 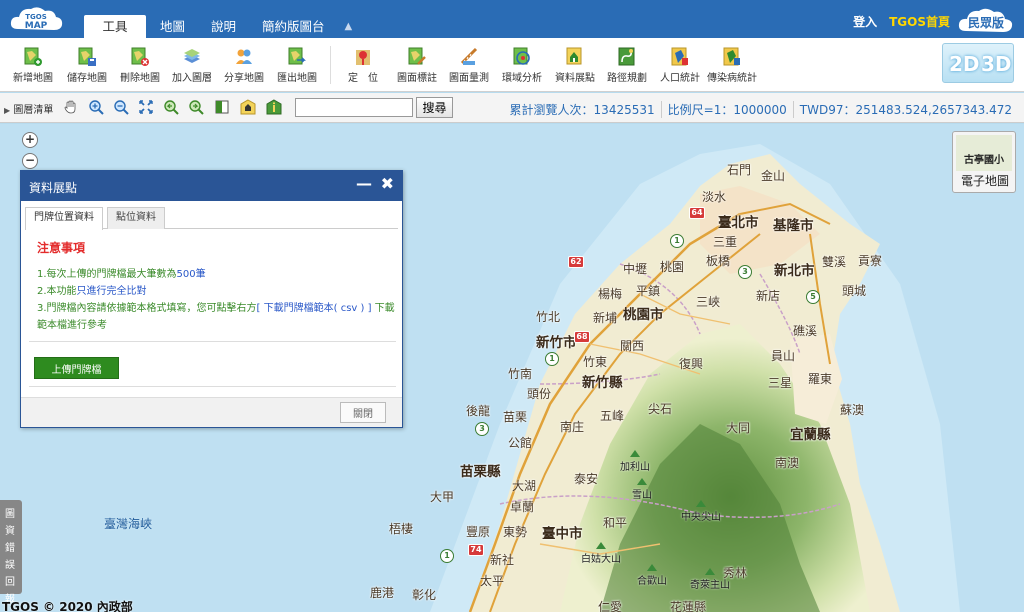 What do you see at coordinates (33, 56) in the screenshot?
I see `new-map-icon` at bounding box center [33, 56].